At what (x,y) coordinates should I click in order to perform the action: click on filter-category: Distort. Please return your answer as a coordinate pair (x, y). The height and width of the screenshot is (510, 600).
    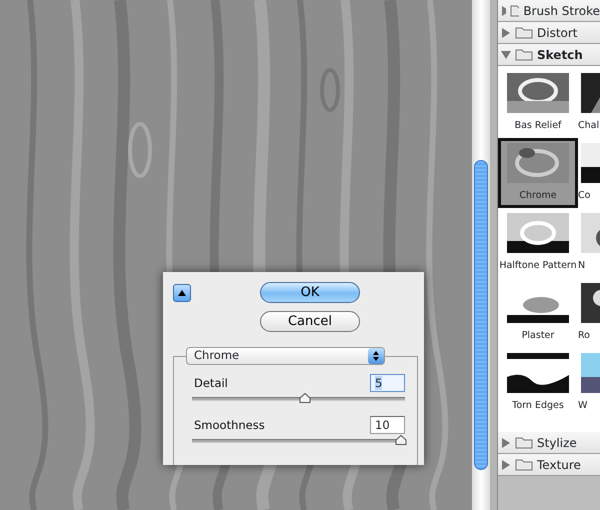
    Looking at the image, I should click on (549, 33).